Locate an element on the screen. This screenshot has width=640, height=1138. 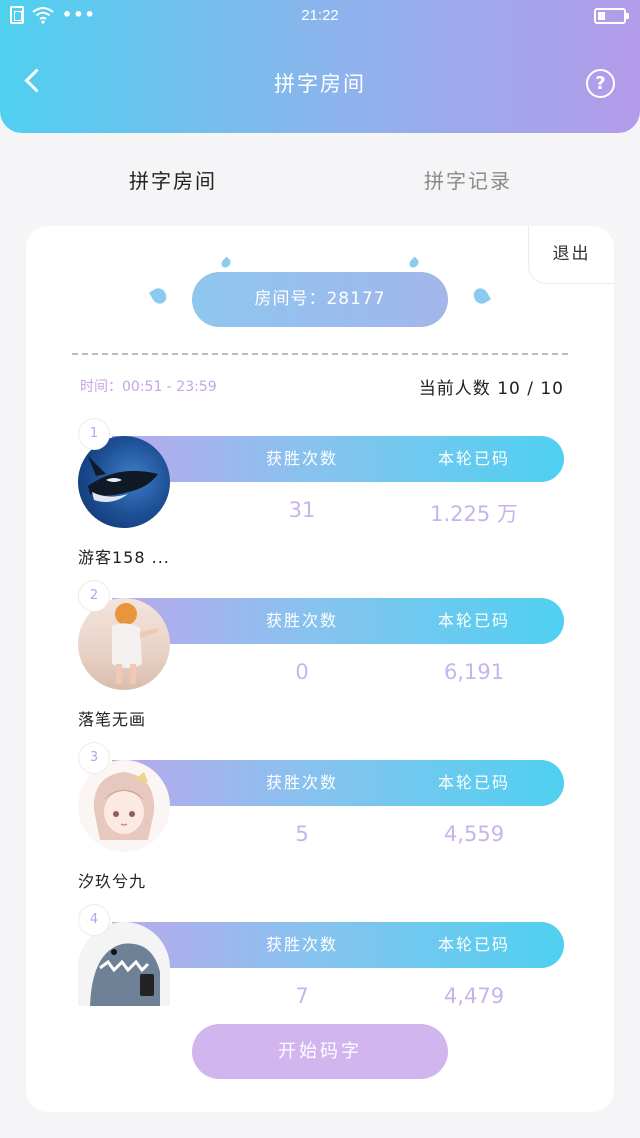
rank-badge: 1 is located at coordinates (94, 434).